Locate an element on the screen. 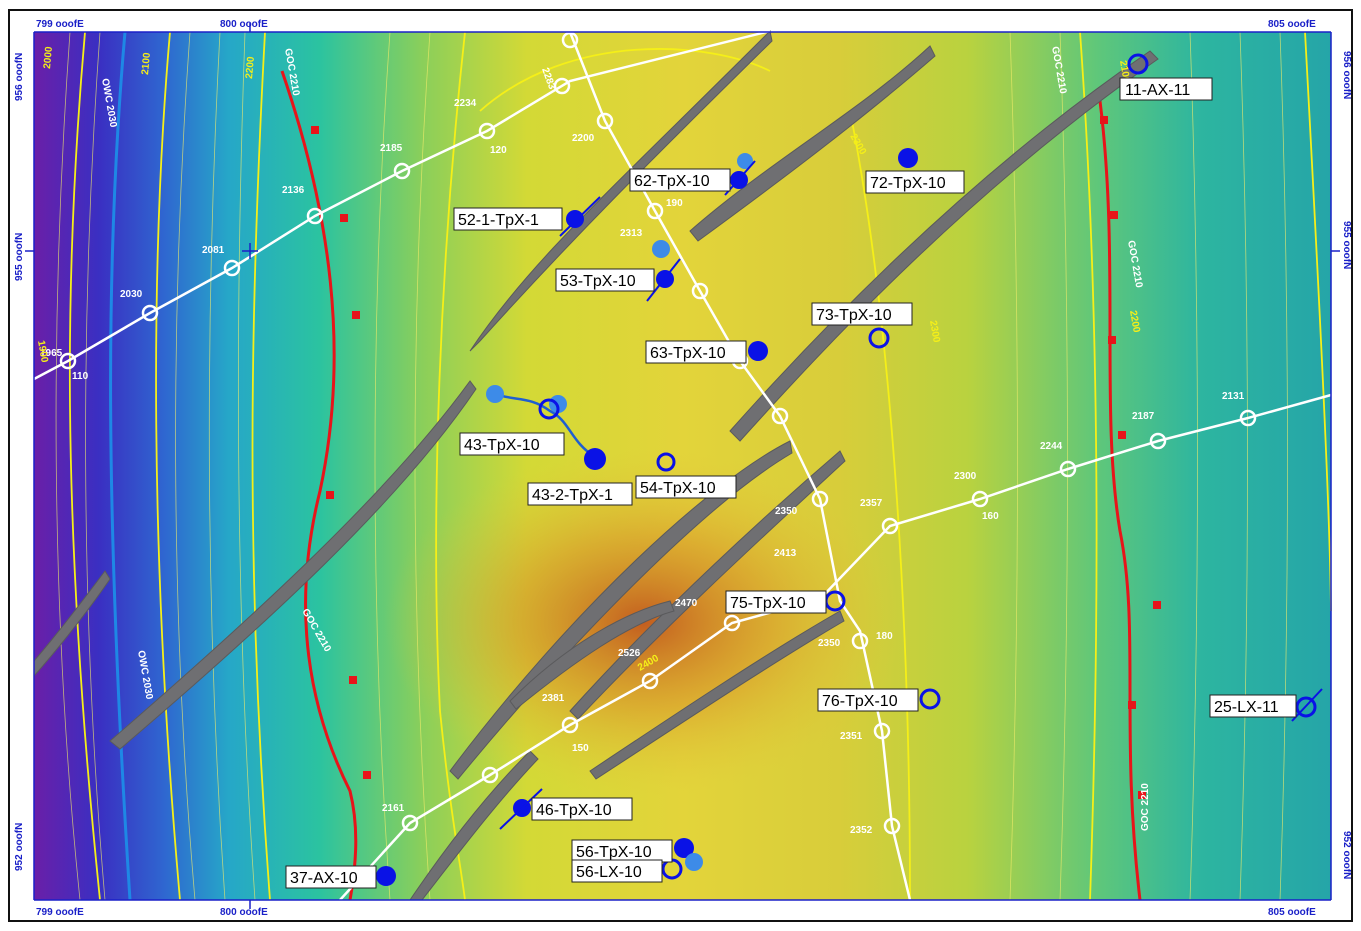 Image resolution: width=1361 pixels, height=931 pixels. station-label: 2185 is located at coordinates (391, 148).